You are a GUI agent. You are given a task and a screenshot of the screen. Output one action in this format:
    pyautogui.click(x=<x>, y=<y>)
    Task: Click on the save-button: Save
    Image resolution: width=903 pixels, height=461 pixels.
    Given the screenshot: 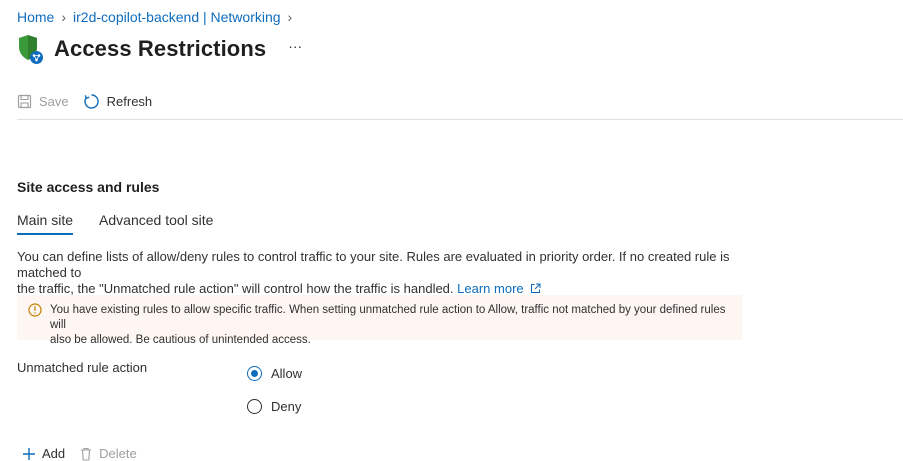 What is the action you would take?
    pyautogui.click(x=43, y=101)
    